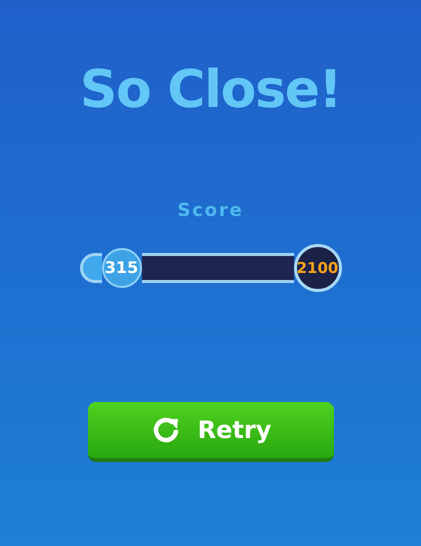 This screenshot has height=546, width=421. I want to click on progress-fill, so click(91, 268).